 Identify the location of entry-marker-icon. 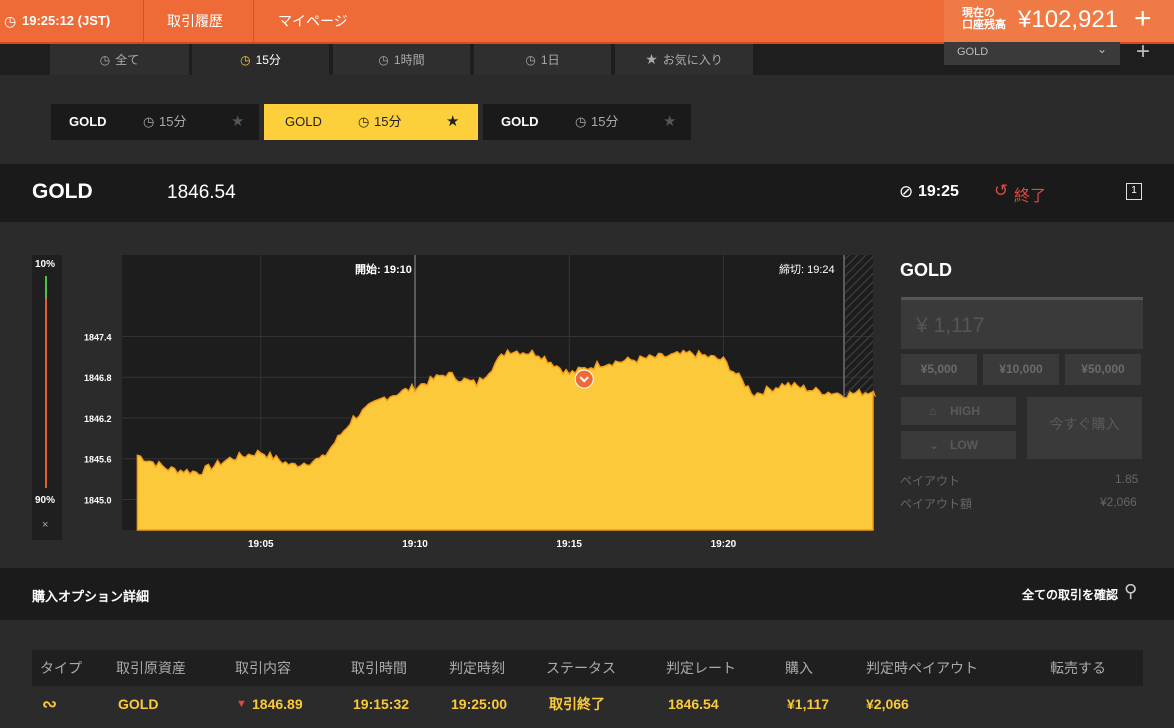
(584, 379).